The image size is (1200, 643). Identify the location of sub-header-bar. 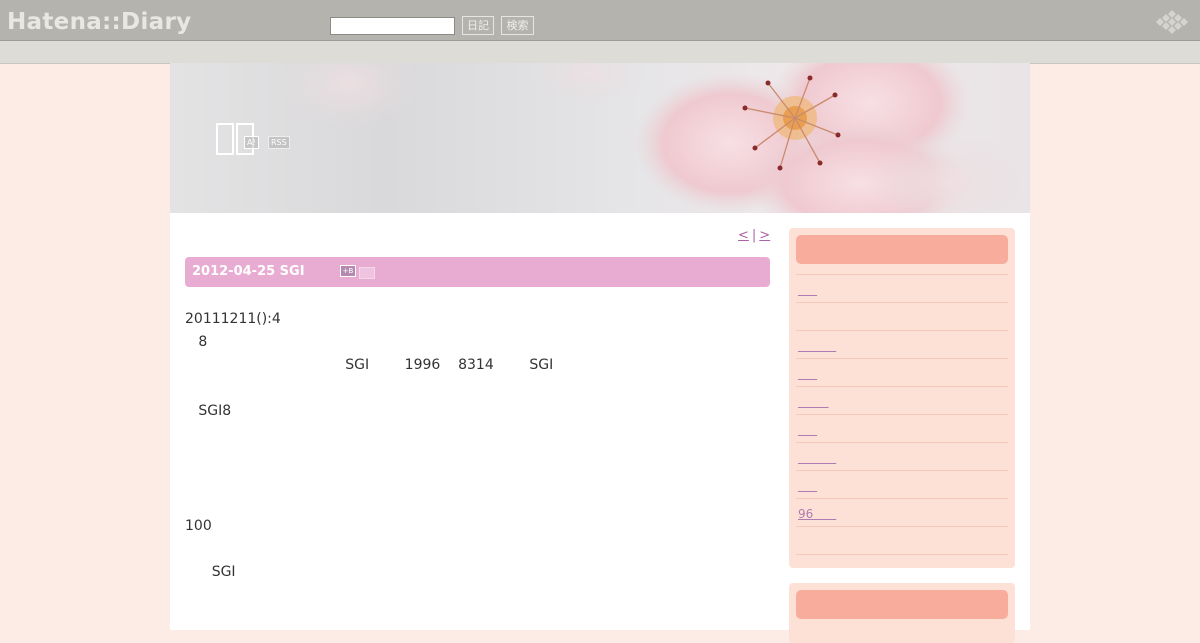
(600, 52).